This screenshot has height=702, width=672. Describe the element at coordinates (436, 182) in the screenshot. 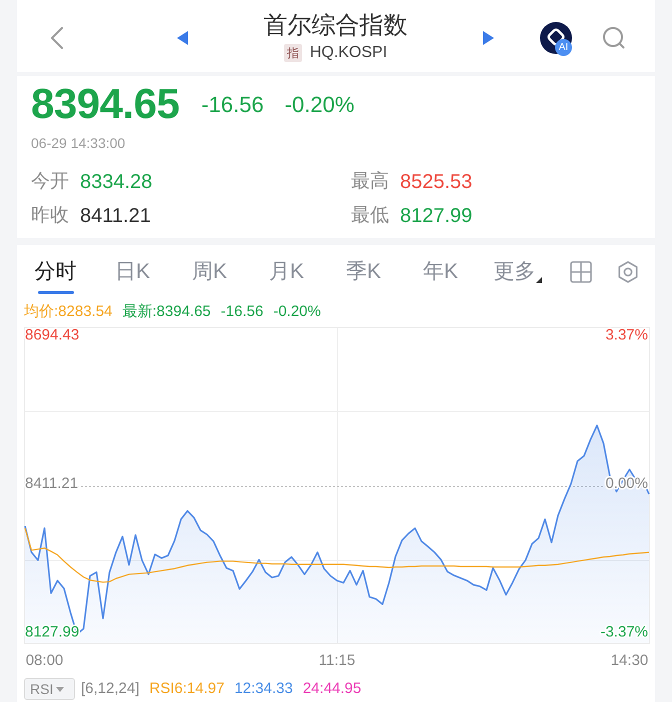

I see `stat-value: 8525.53` at that location.